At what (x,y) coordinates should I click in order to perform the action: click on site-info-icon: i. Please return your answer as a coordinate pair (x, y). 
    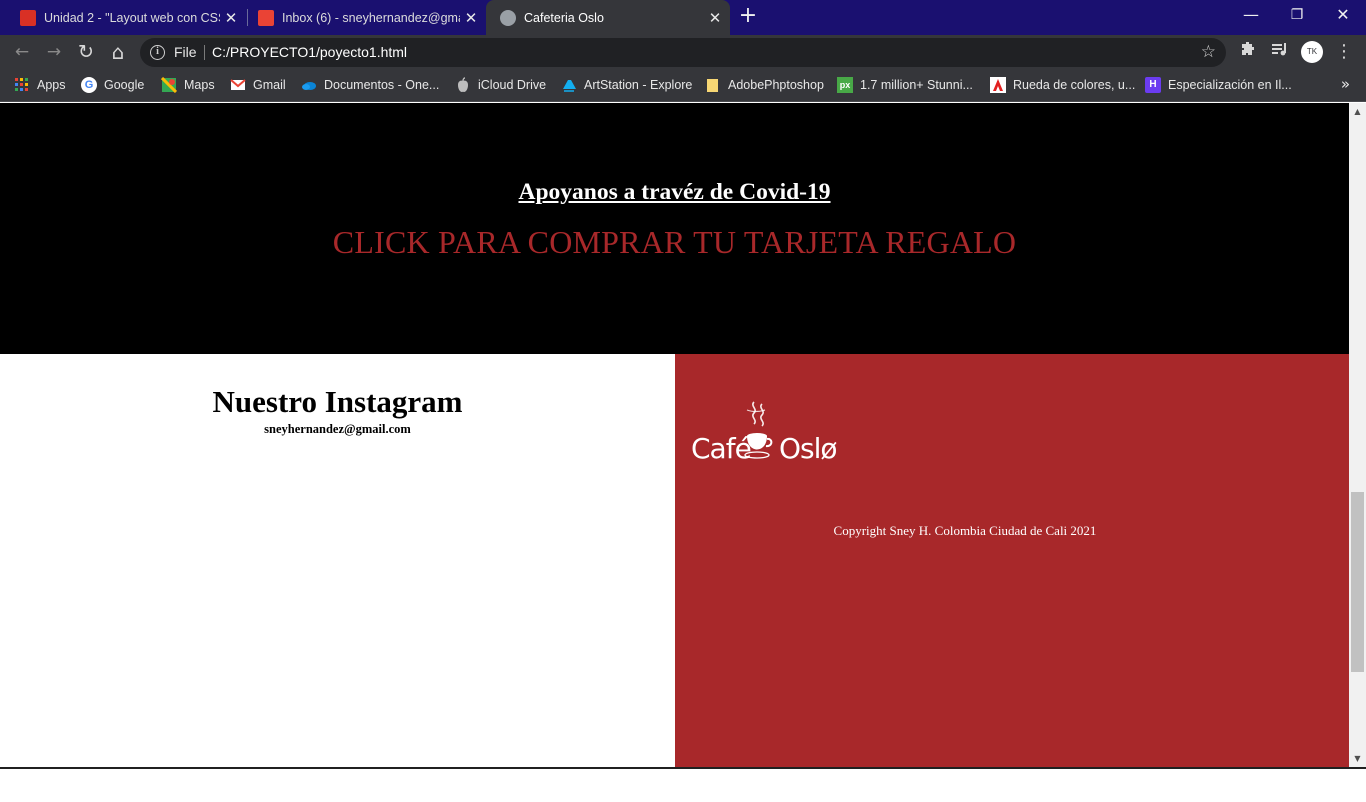
    Looking at the image, I should click on (157, 52).